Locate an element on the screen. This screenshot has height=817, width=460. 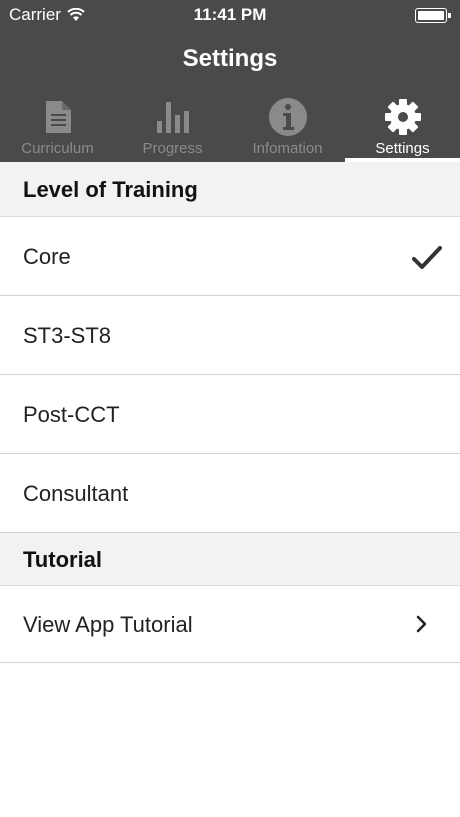
section-header-level-of-training: Level of Training is located at coordinates (230, 189).